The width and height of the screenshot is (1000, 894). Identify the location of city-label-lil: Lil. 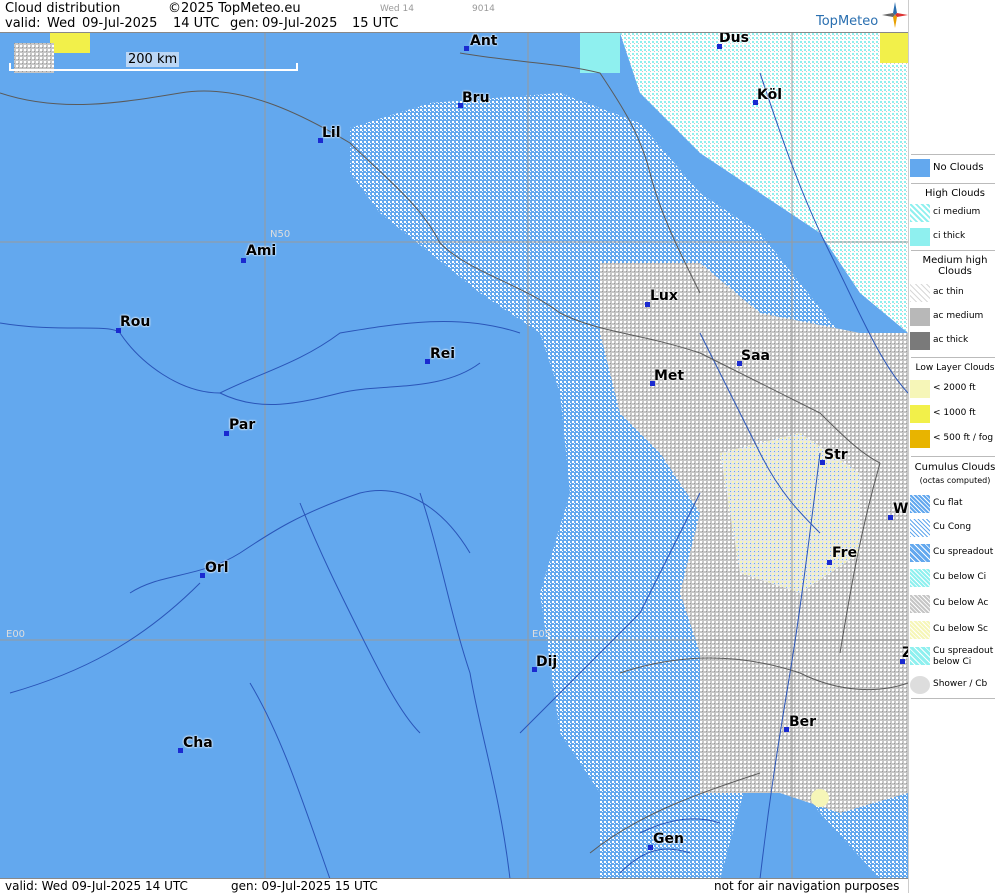
(331, 133).